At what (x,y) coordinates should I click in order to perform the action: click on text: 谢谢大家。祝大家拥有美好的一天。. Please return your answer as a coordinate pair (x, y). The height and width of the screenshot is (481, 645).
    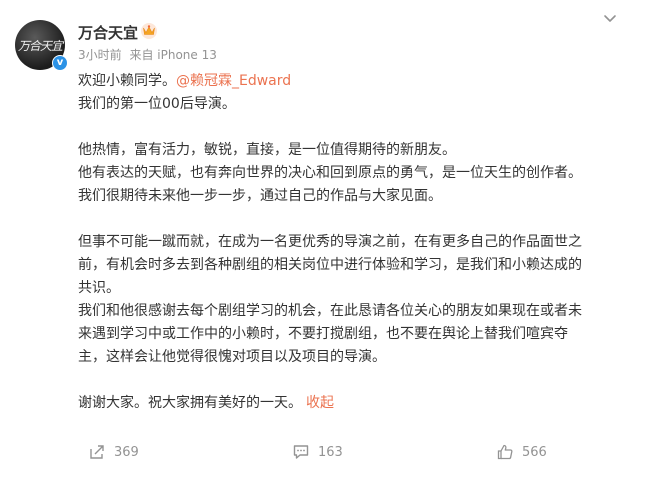
    Looking at the image, I should click on (190, 403).